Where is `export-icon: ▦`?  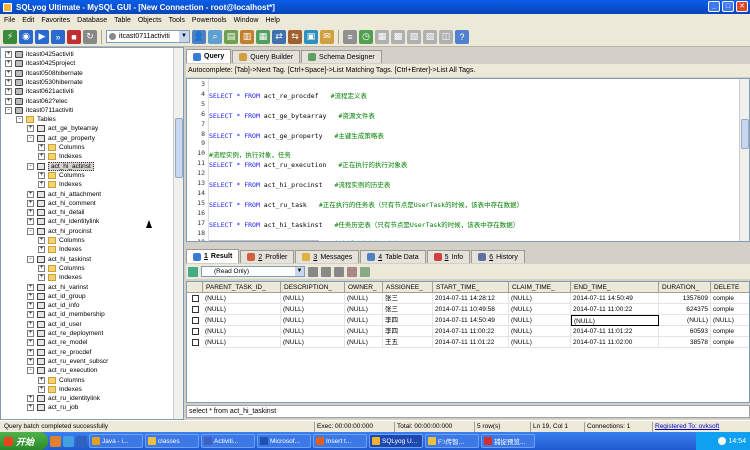 export-icon: ▦ is located at coordinates (263, 36).